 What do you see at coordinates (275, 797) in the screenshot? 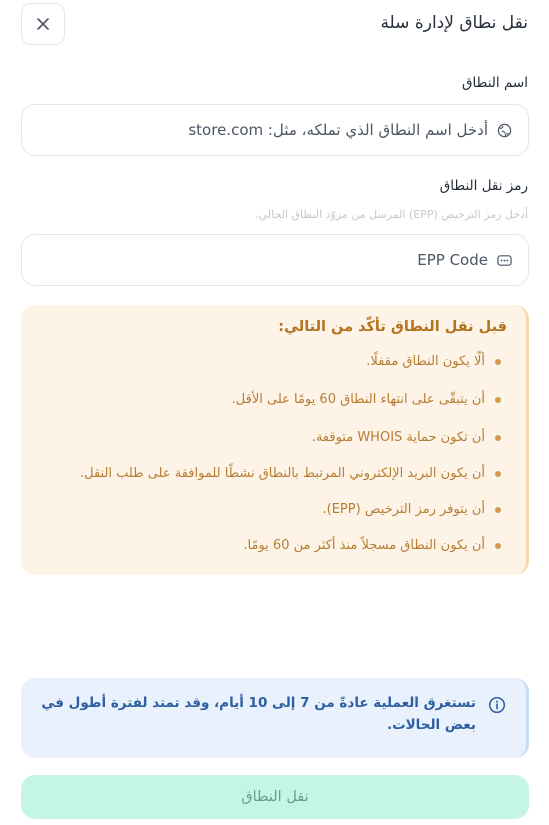
I see `transfer-domain-button: نقل النطاق` at bounding box center [275, 797].